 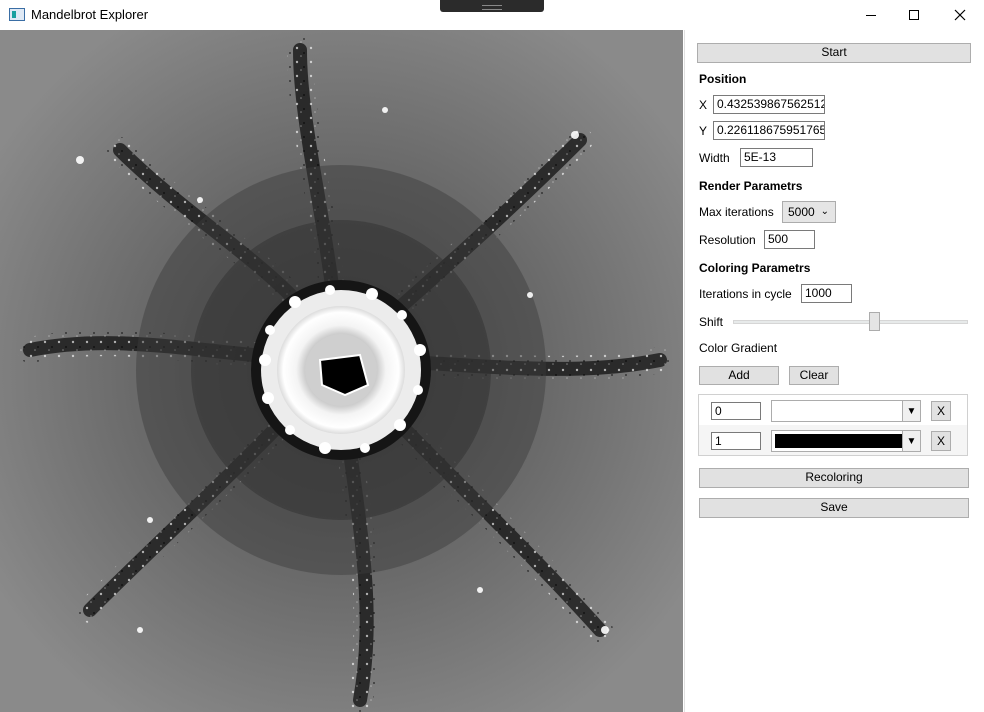 What do you see at coordinates (834, 53) in the screenshot?
I see `start-button: Start` at bounding box center [834, 53].